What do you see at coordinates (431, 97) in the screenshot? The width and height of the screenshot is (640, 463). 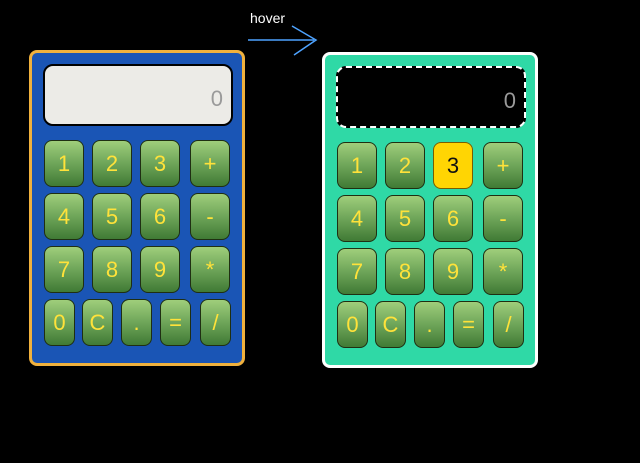 I see `calculator-display-hover: 0` at bounding box center [431, 97].